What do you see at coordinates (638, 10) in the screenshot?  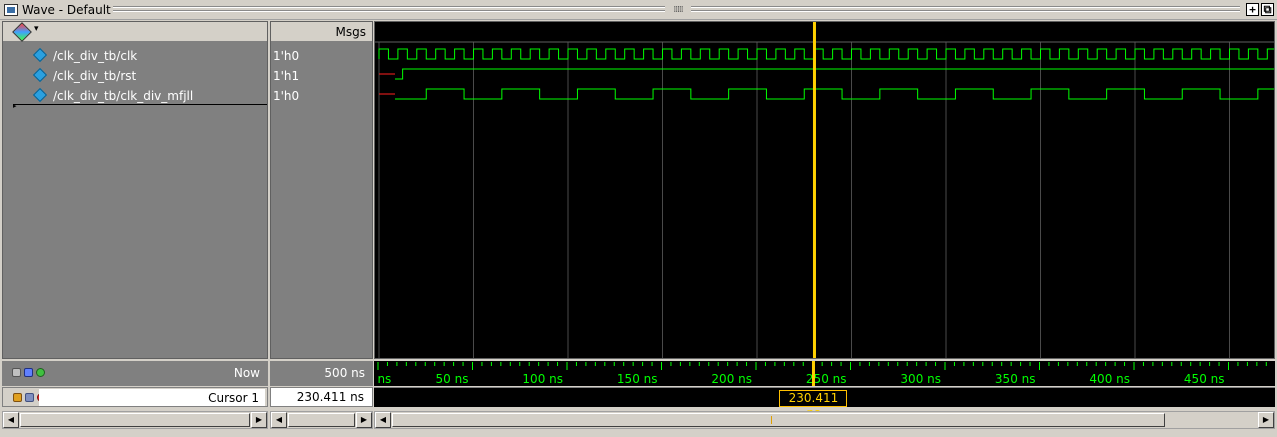 I see `window-titlebar: Wave - Default ⁞⁞⁞⁞⁞ + ⧉` at bounding box center [638, 10].